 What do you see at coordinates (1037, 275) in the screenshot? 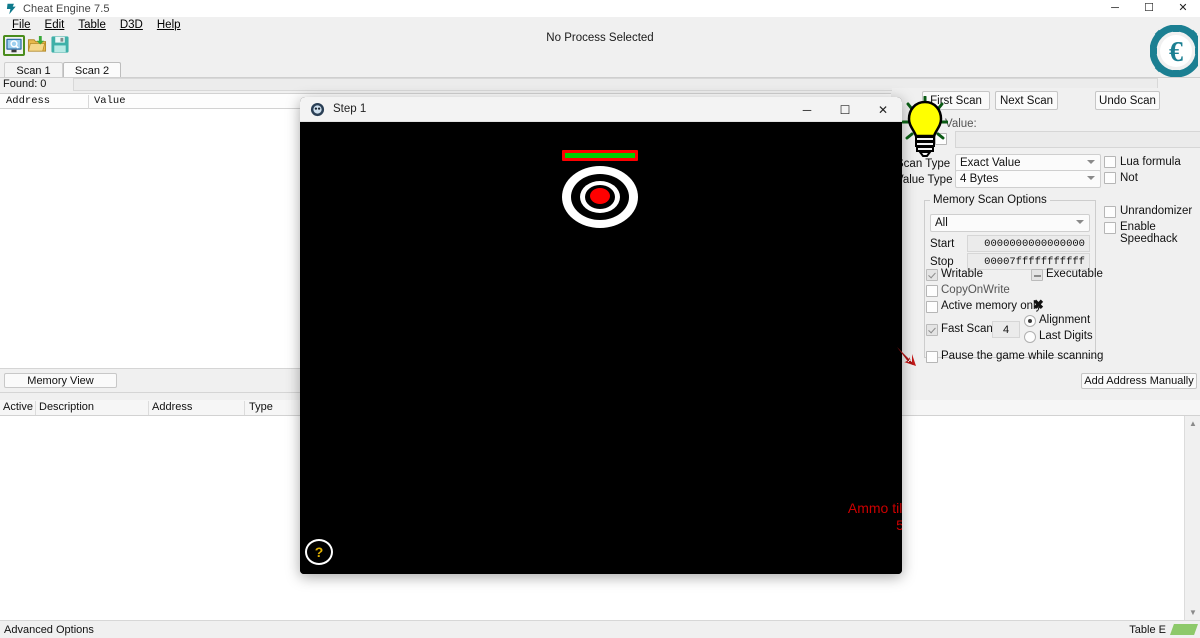
I see `executable-checkbox` at bounding box center [1037, 275].